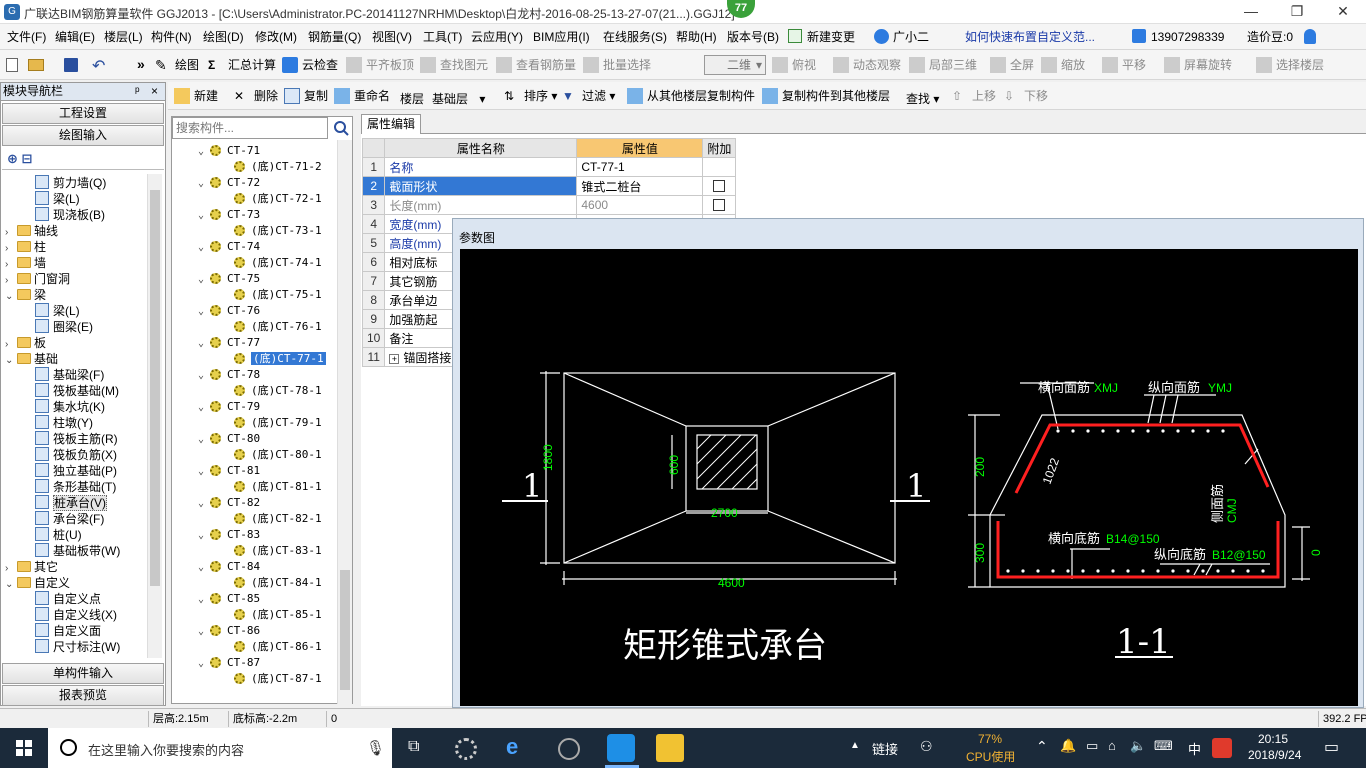 The height and width of the screenshot is (768, 1366). I want to click on expander-icon: ⌄, so click(10, 585).